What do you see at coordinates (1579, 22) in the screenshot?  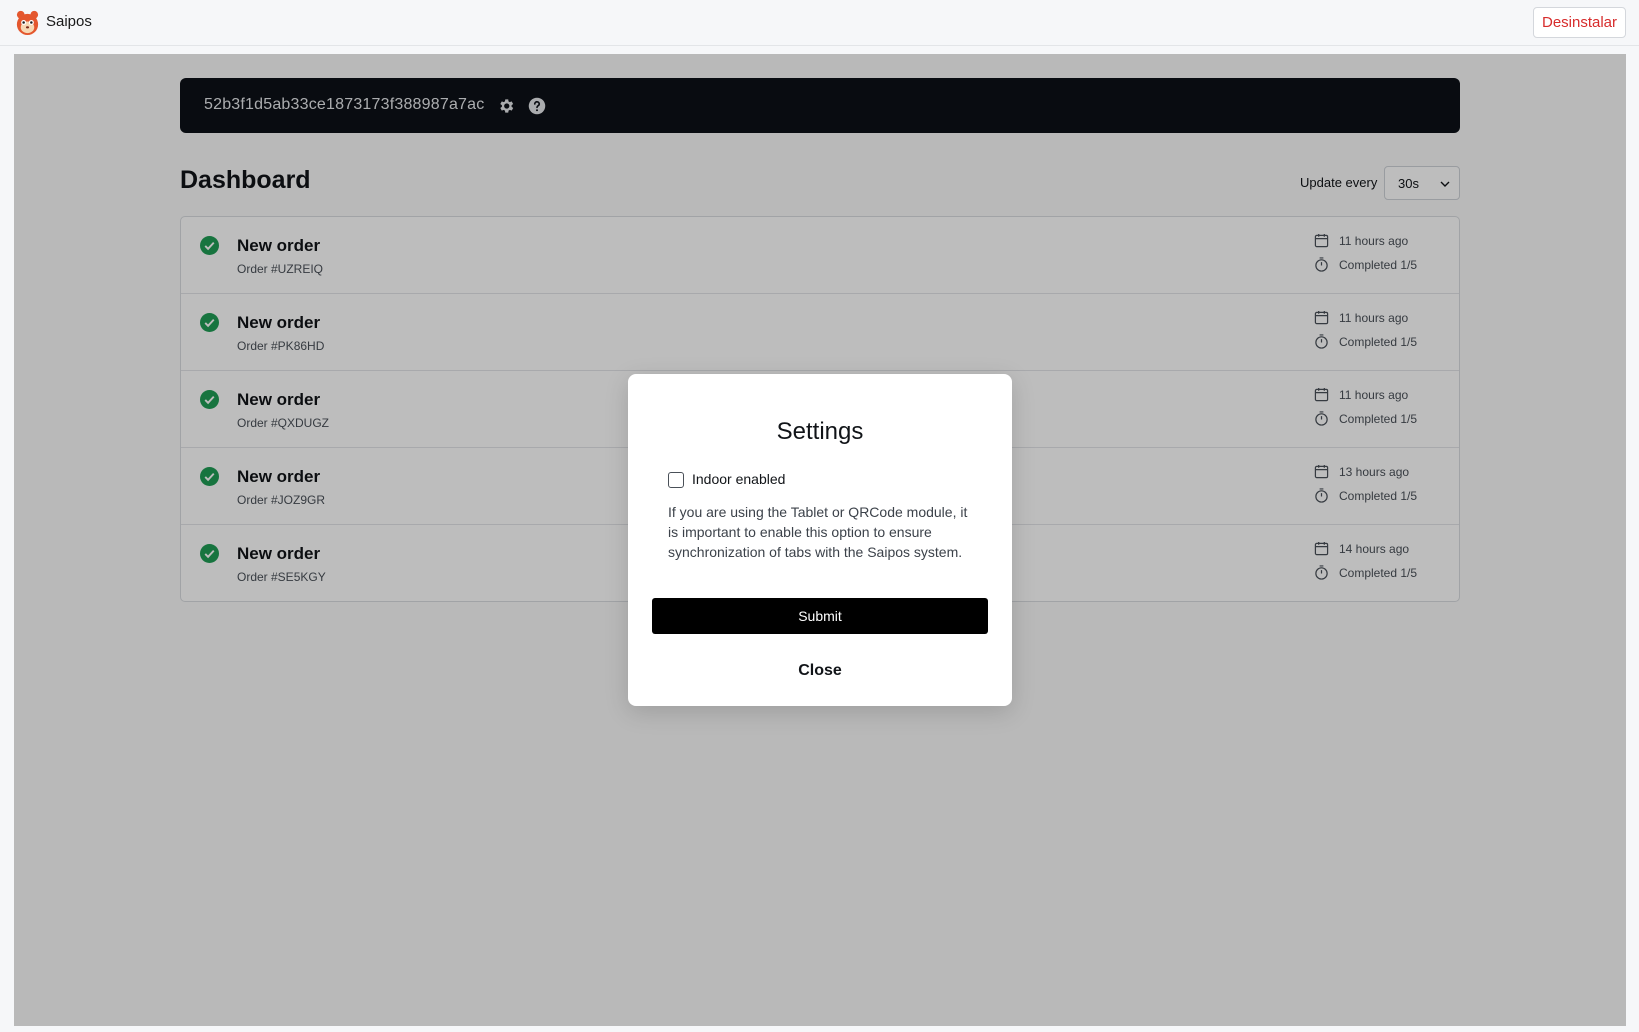 I see `uninstall-button: Desinstalar` at bounding box center [1579, 22].